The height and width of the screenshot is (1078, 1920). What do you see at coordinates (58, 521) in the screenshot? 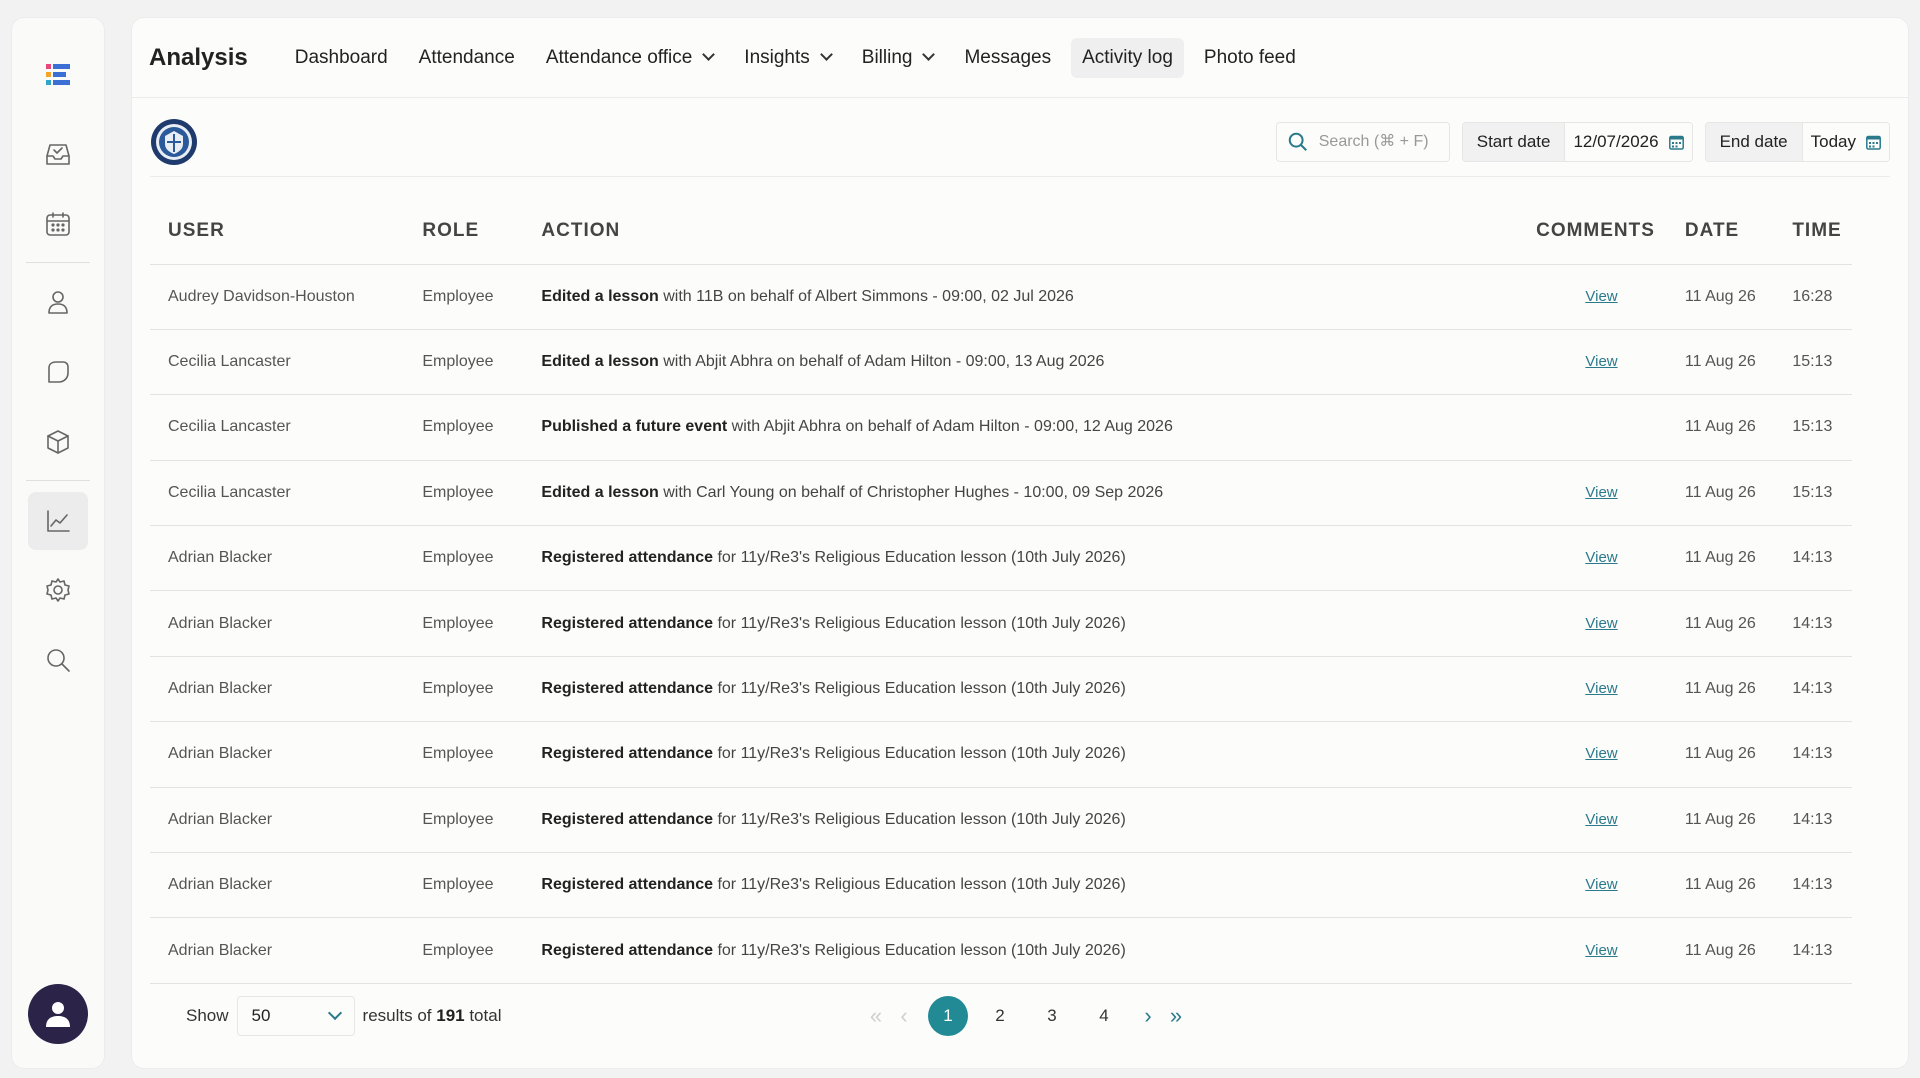
I see `chart-icon` at bounding box center [58, 521].